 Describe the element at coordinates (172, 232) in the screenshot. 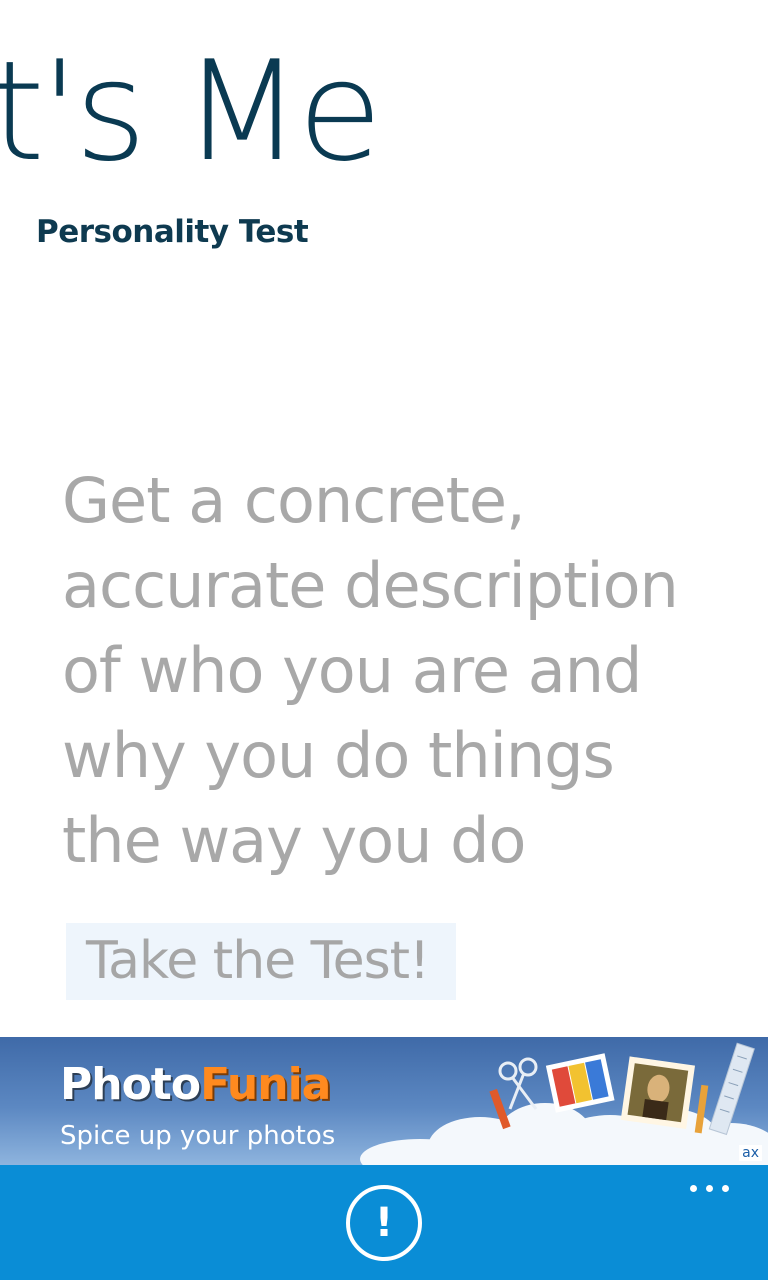

I see `page-subtitle: Personality Test` at that location.